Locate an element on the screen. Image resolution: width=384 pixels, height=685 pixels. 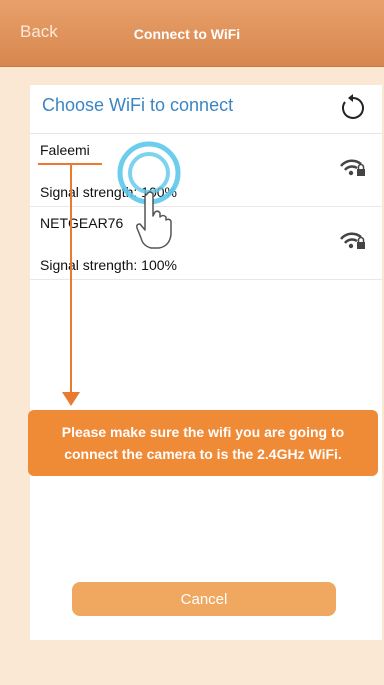
page-title: Connect to WiFi is located at coordinates (187, 34).